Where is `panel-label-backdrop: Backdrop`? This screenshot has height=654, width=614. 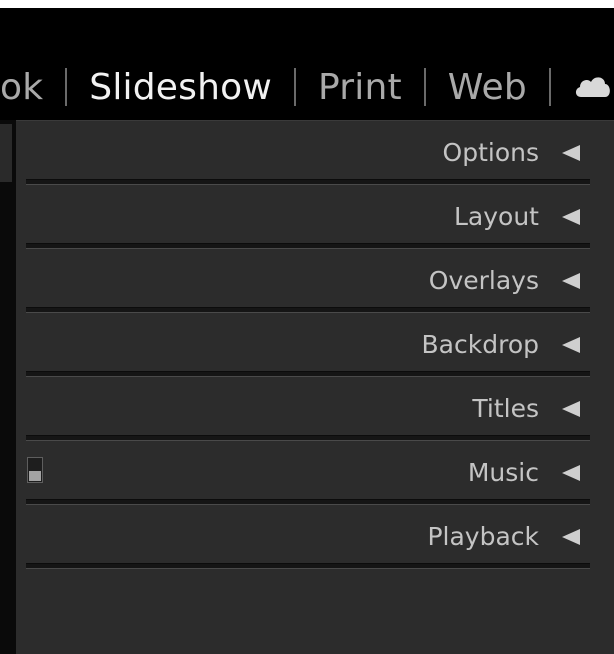 panel-label-backdrop: Backdrop is located at coordinates (480, 344).